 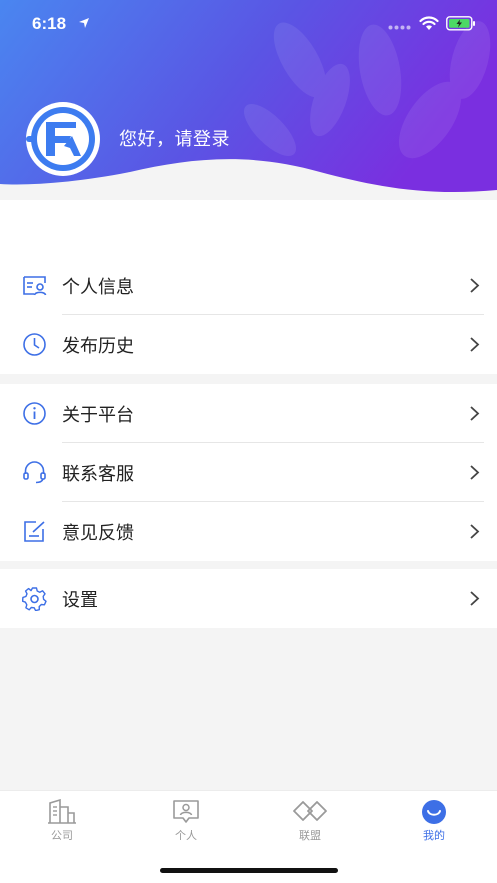 What do you see at coordinates (98, 346) in the screenshot?
I see `menu-item-label: 发布历史` at bounding box center [98, 346].